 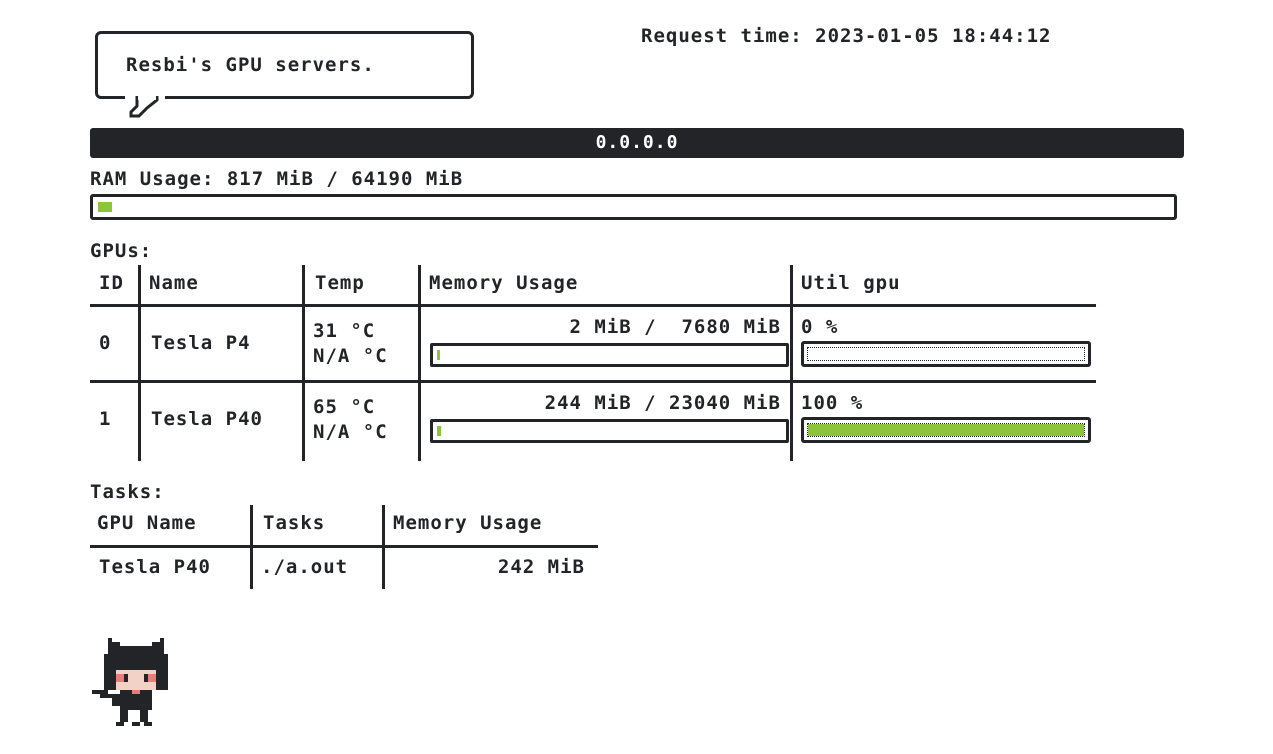 I want to click on bubble-title: Resbi's GPU servers., so click(x=250, y=65).